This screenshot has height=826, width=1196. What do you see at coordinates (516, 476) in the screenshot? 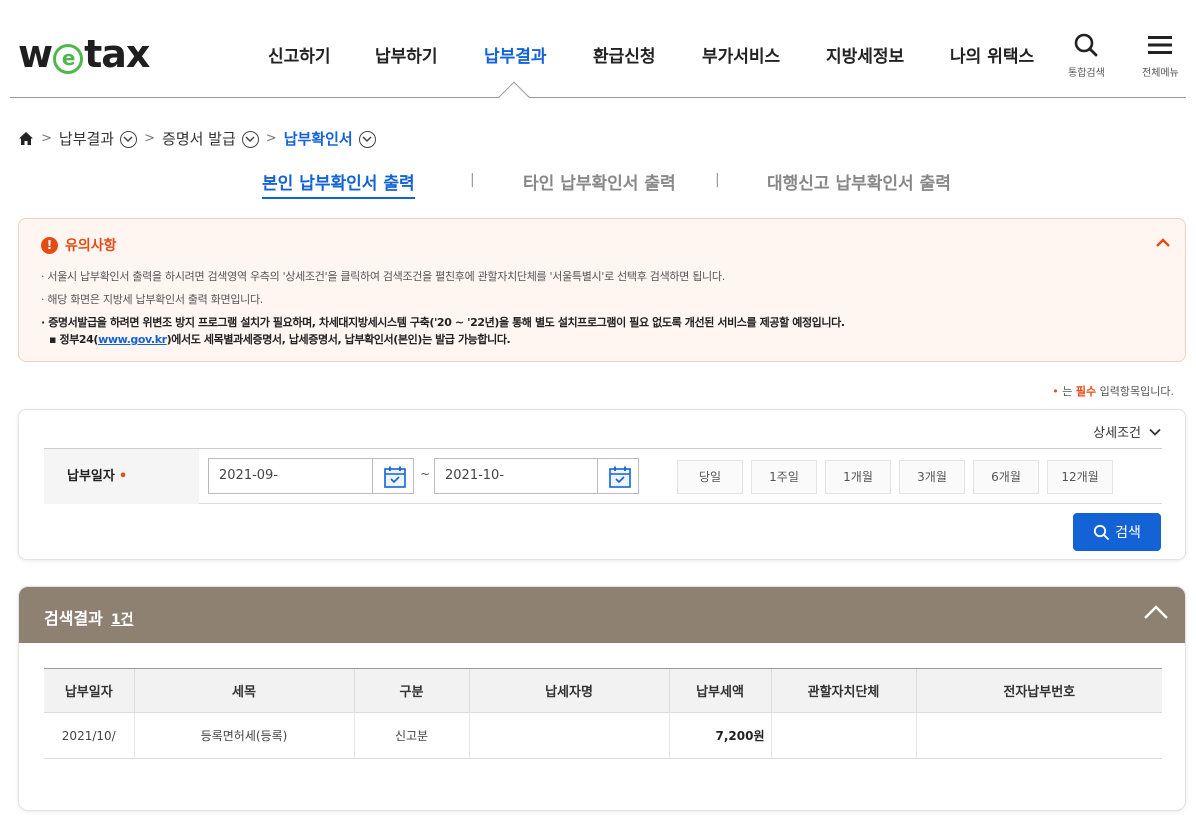
I see `end-date-input: 2021-10-` at bounding box center [516, 476].